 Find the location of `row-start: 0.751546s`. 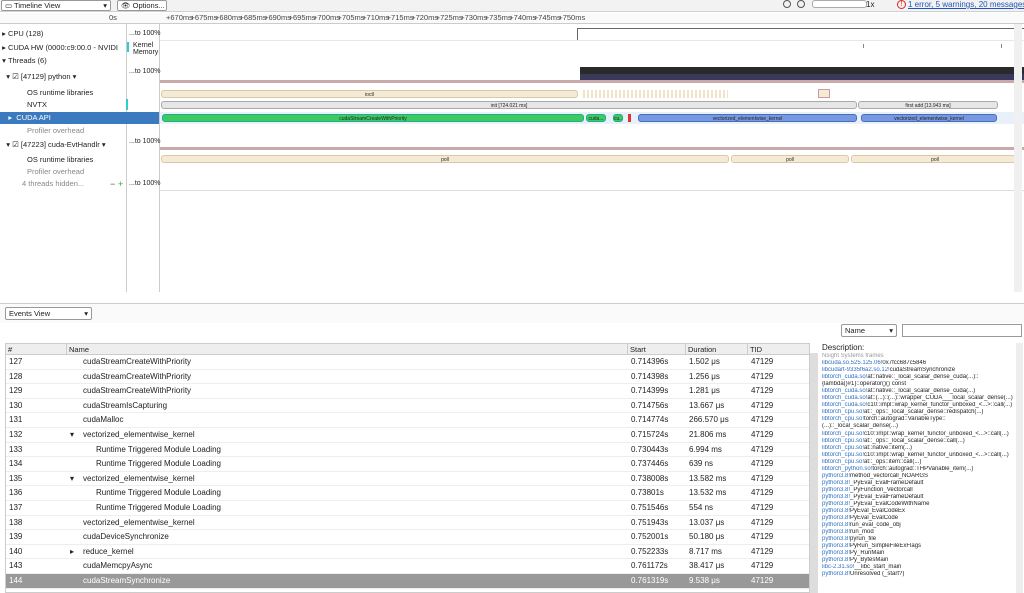

row-start: 0.751546s is located at coordinates (650, 507).